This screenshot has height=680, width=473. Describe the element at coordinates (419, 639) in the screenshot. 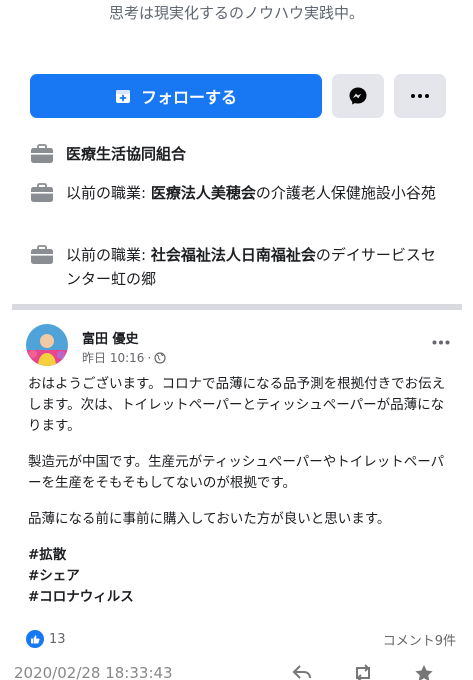

I see `comment-count: コメント9件` at that location.